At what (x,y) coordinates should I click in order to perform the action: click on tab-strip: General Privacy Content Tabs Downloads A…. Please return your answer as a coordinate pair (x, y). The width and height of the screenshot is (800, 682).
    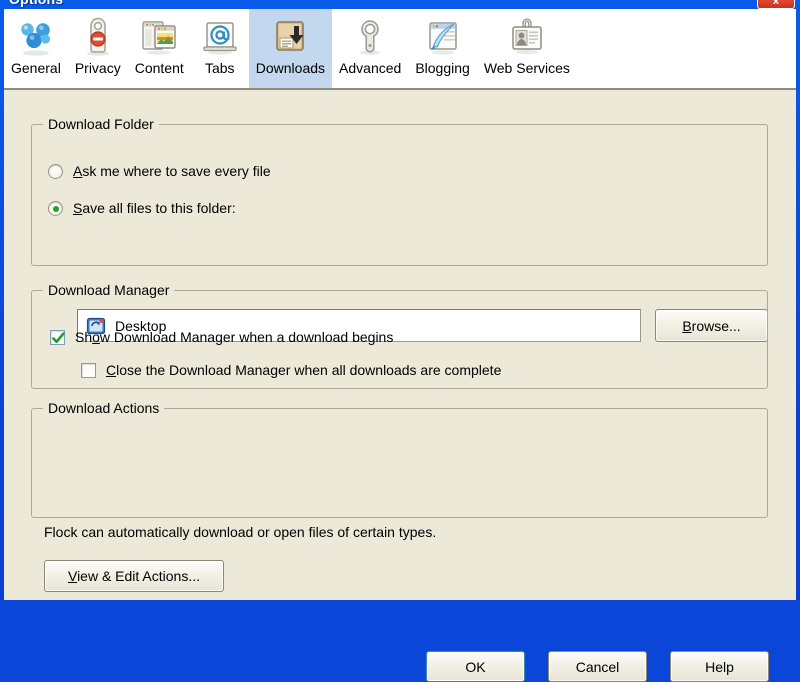
    Looking at the image, I should click on (400, 49).